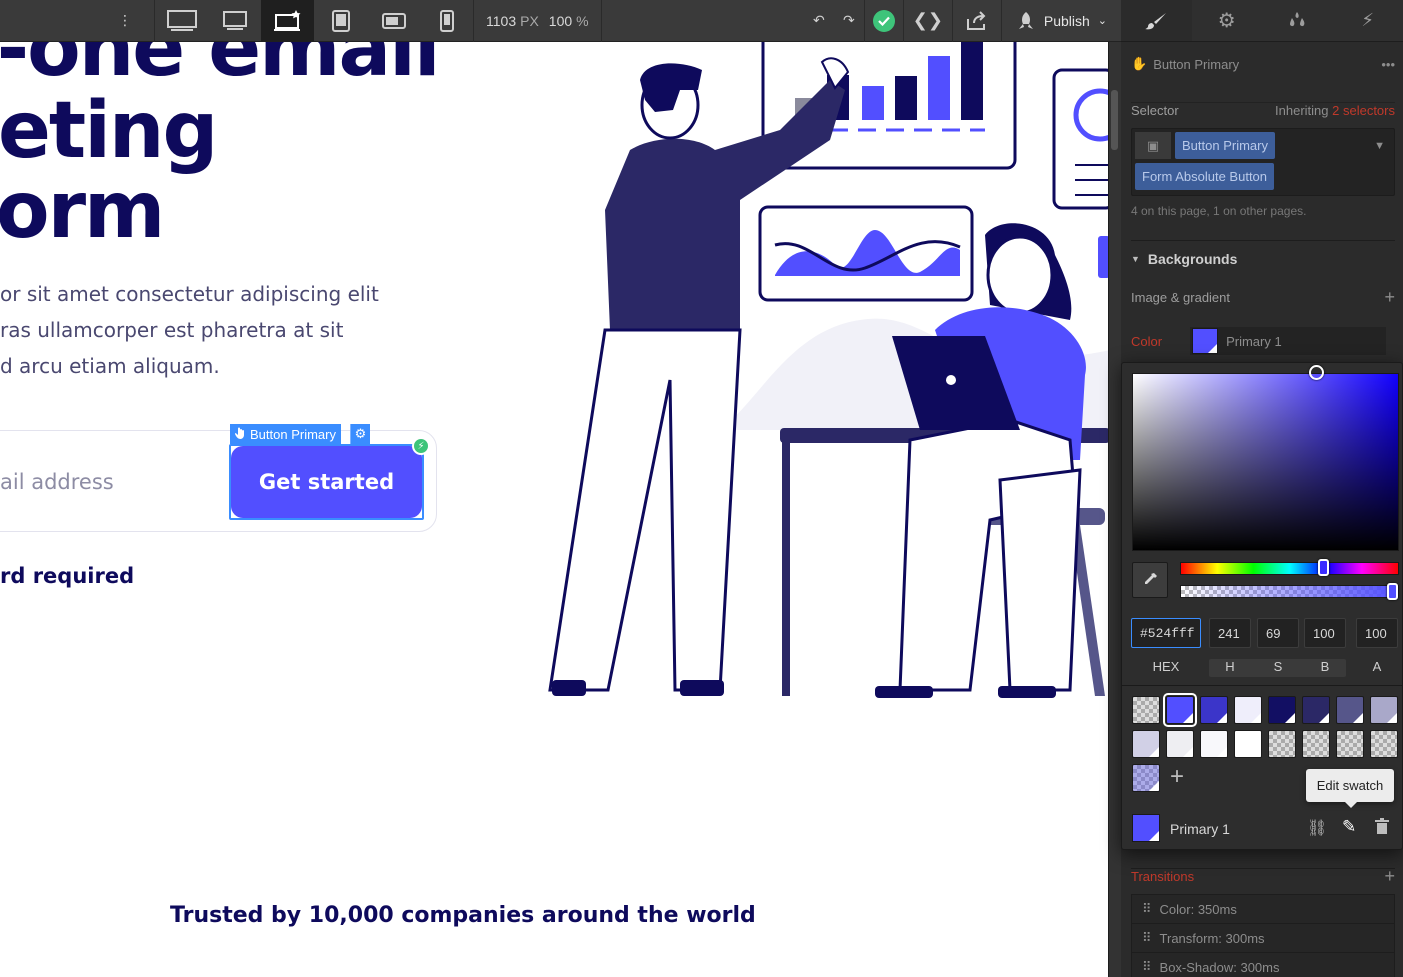 This screenshot has height=977, width=1403. What do you see at coordinates (1263, 259) in the screenshot?
I see `backgrounds-section-header: ▼ Backgrounds` at bounding box center [1263, 259].